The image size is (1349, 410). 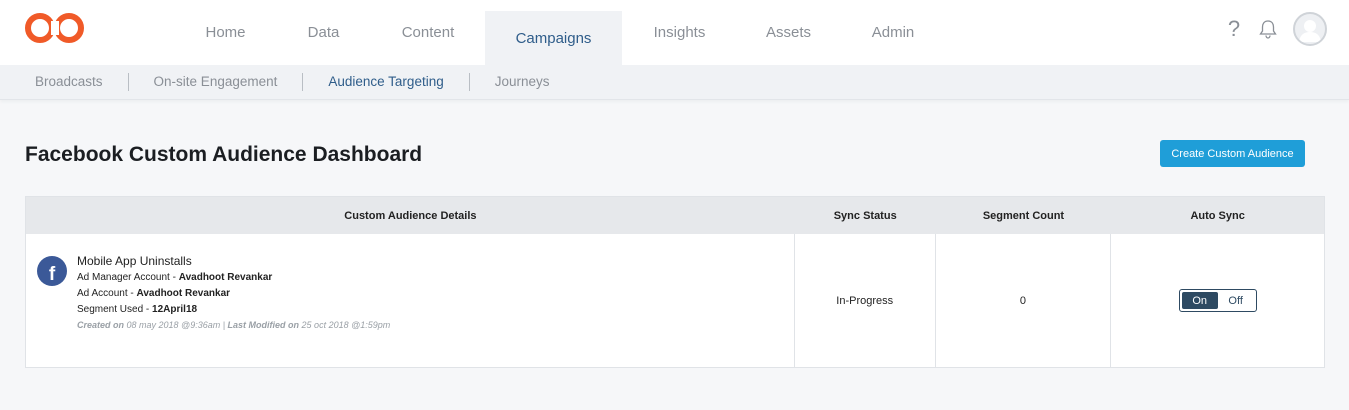 I want to click on auto-sync-off-option: Off, so click(x=1236, y=300).